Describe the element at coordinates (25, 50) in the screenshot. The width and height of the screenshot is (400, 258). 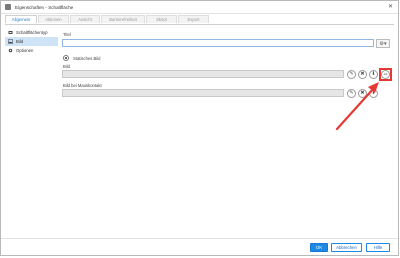
I see `sidebar-item-label: Optionen` at that location.